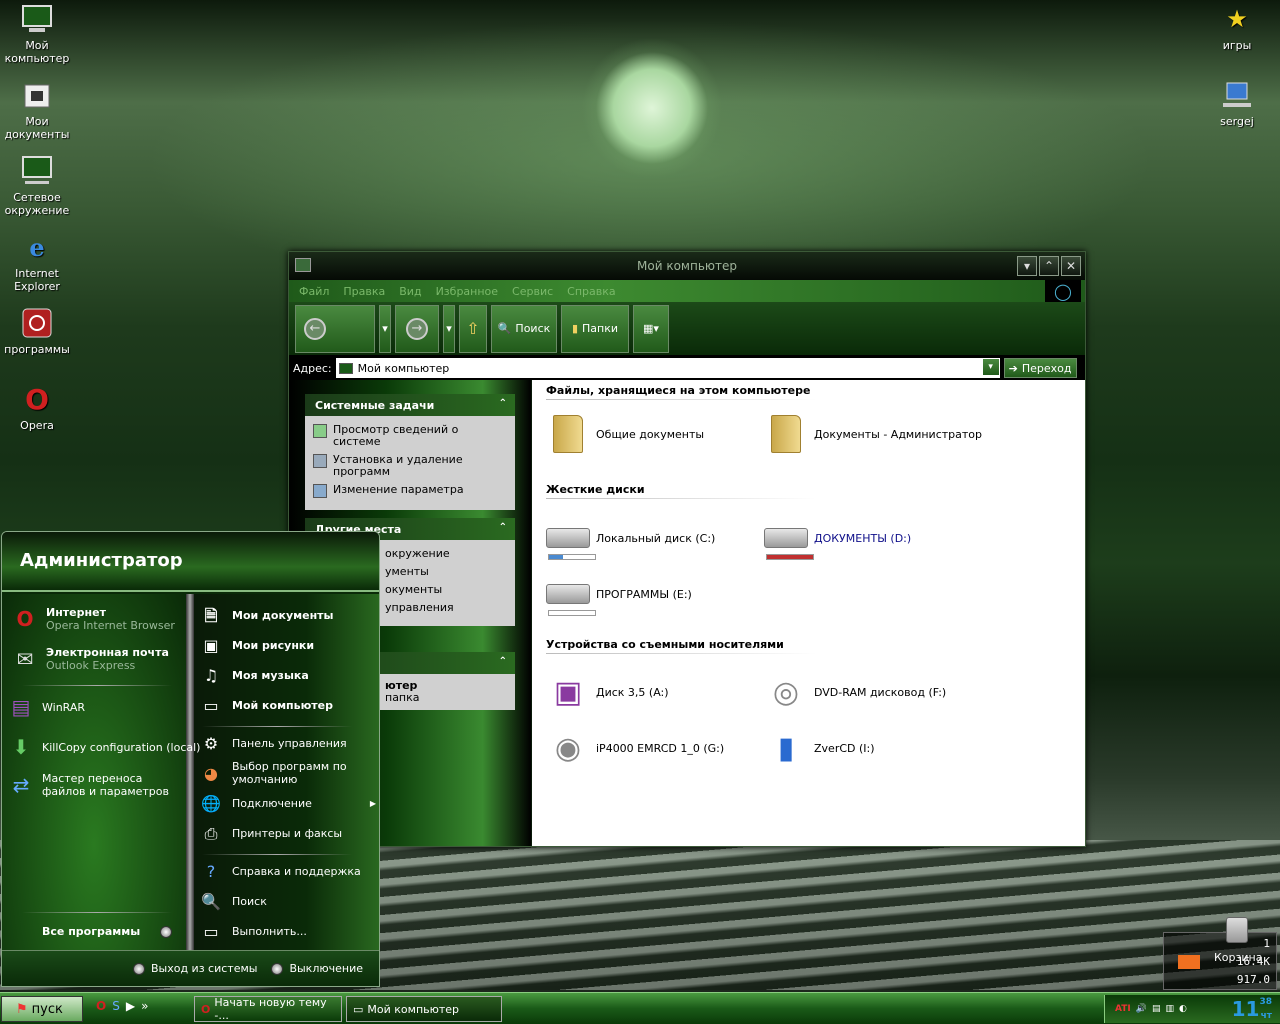  Describe the element at coordinates (625, 434) in the screenshot. I see `folder-shared-documents: Общие документы` at that location.